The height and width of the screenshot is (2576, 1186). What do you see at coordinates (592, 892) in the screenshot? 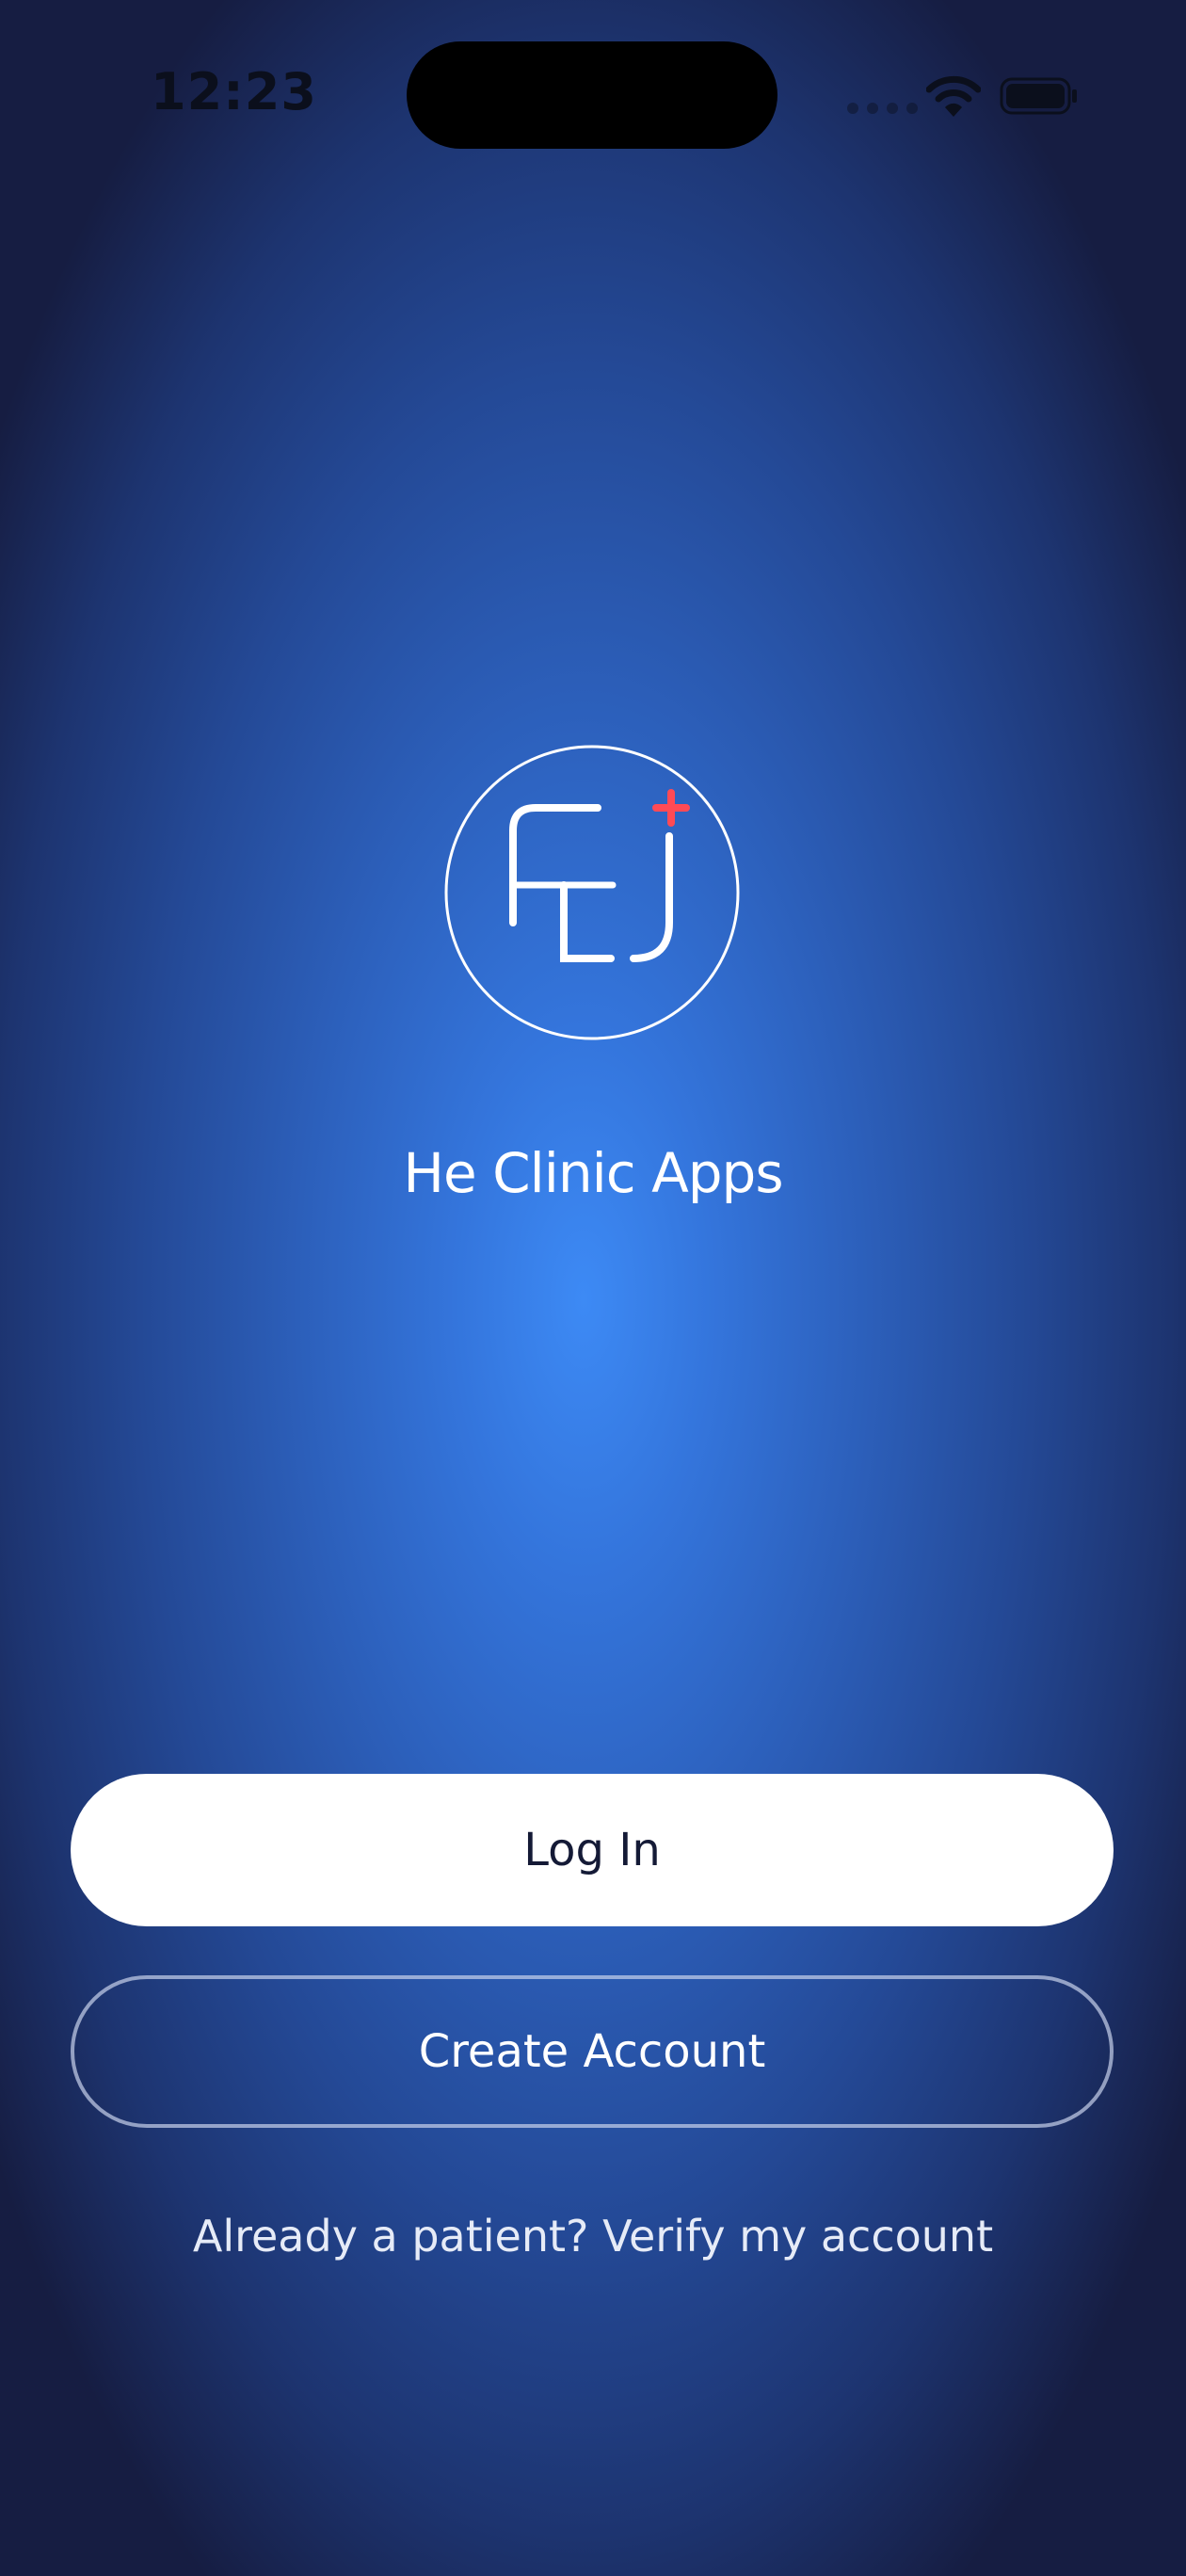
I see `he-clinic-logo-icon` at bounding box center [592, 892].